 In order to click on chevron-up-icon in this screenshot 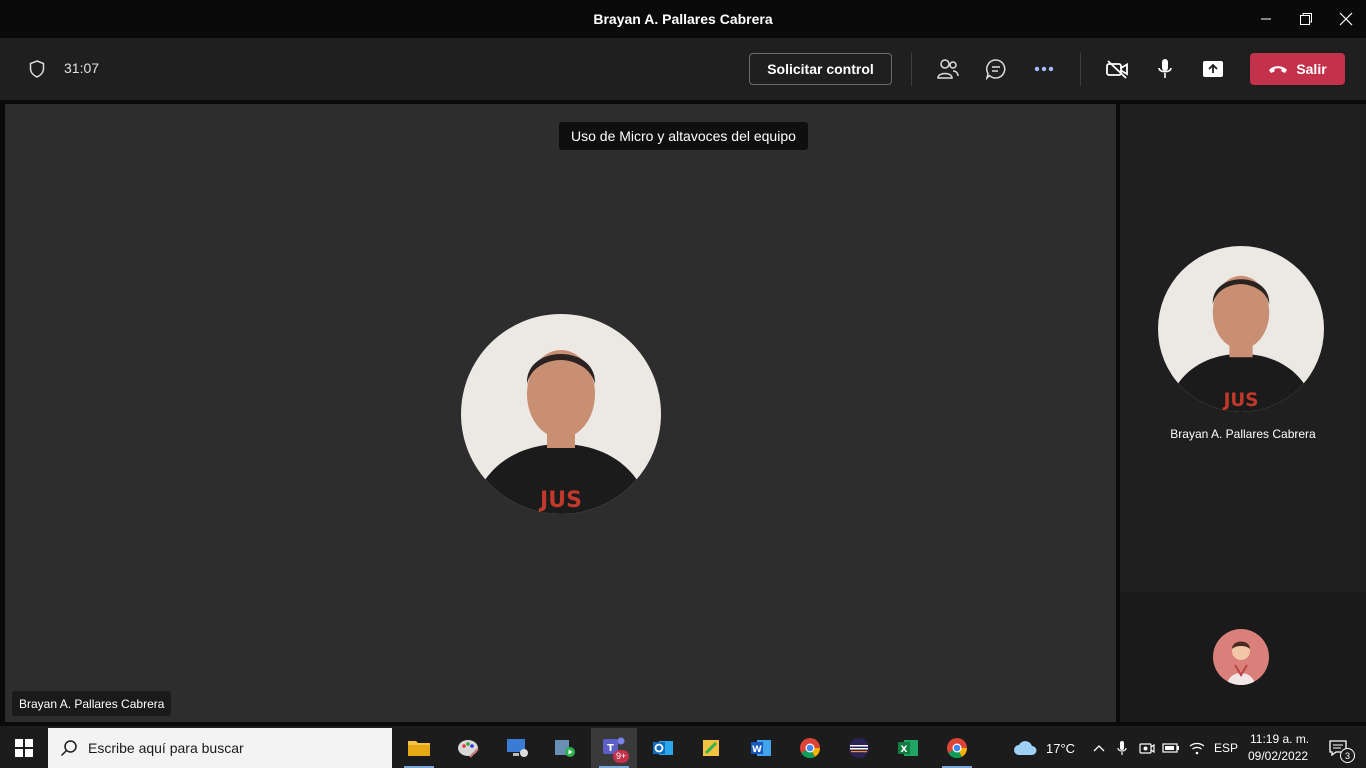, I will do `click(1099, 748)`.